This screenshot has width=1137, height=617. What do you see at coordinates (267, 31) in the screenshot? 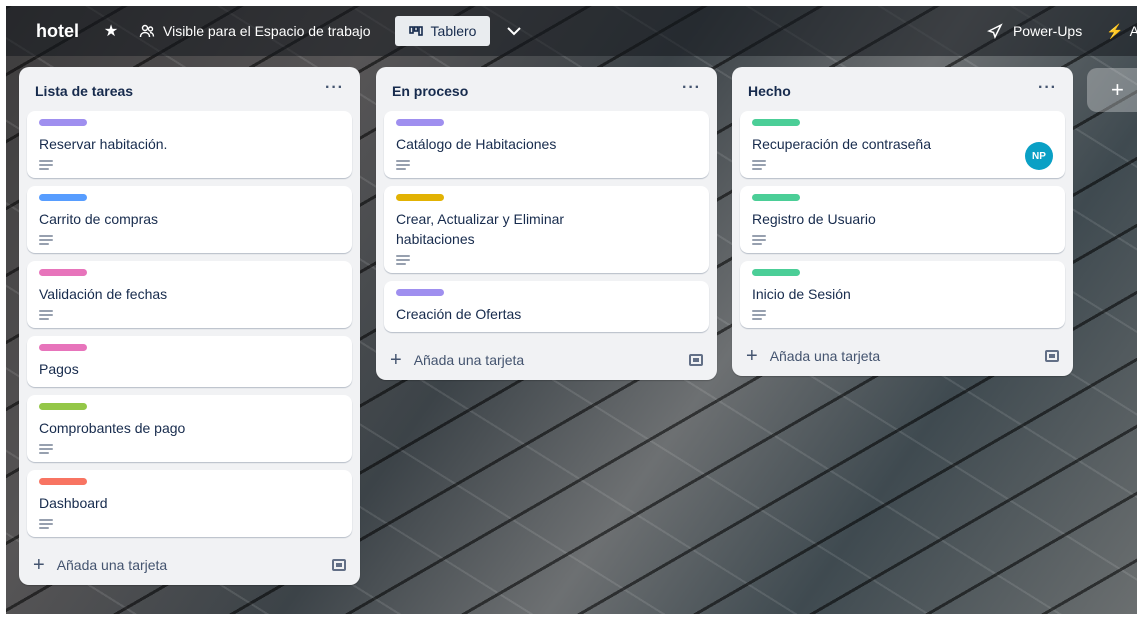
I see `visibility-label: Visible para el Espacio de trabajo` at bounding box center [267, 31].